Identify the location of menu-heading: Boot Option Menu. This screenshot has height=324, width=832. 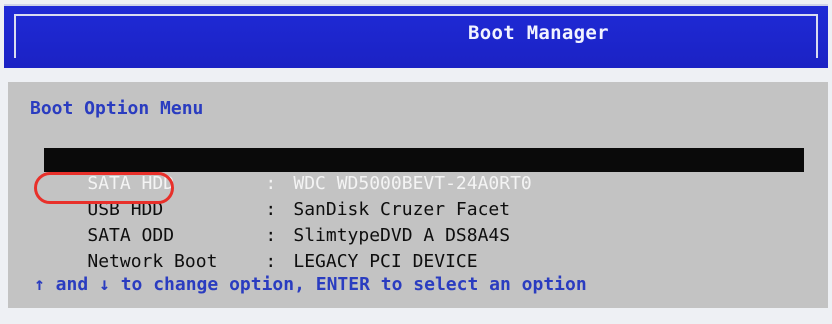
(117, 108).